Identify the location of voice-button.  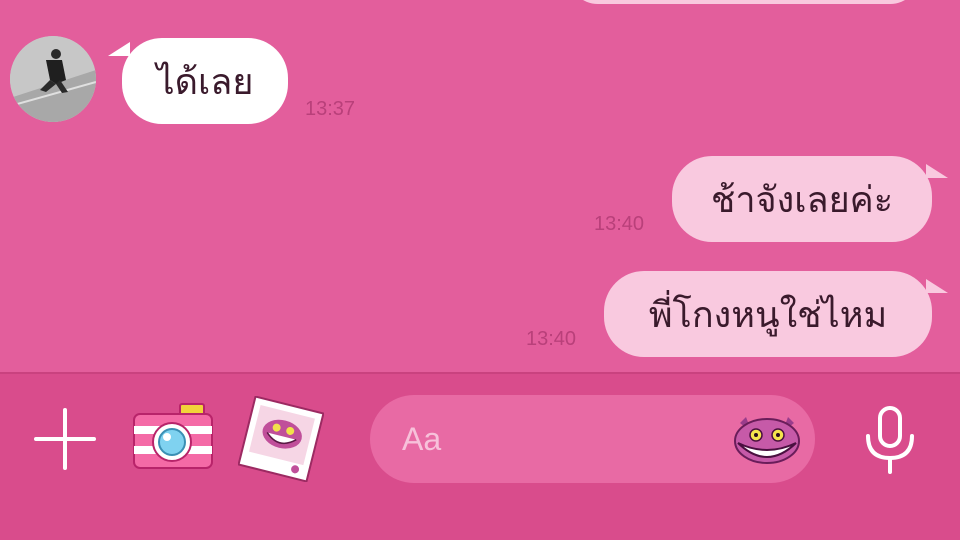
(890, 440).